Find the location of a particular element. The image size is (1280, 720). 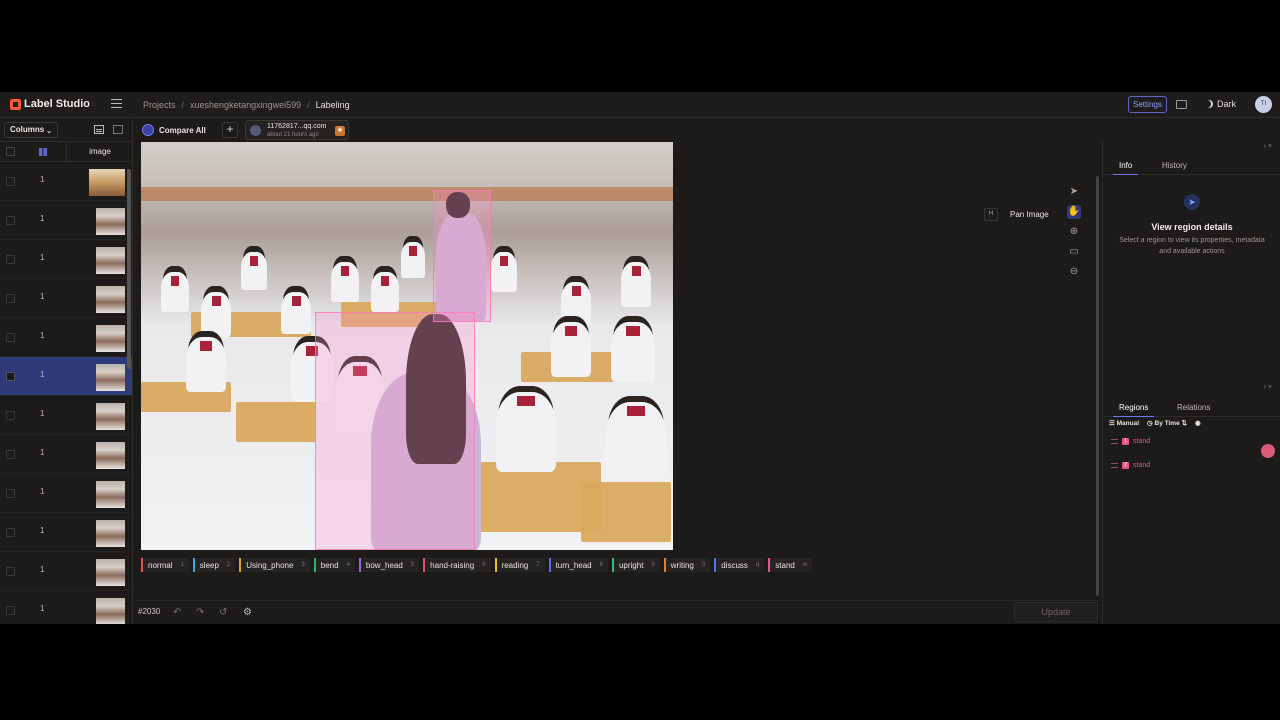

columns-dropdown: Columns ⌄ is located at coordinates (31, 130).